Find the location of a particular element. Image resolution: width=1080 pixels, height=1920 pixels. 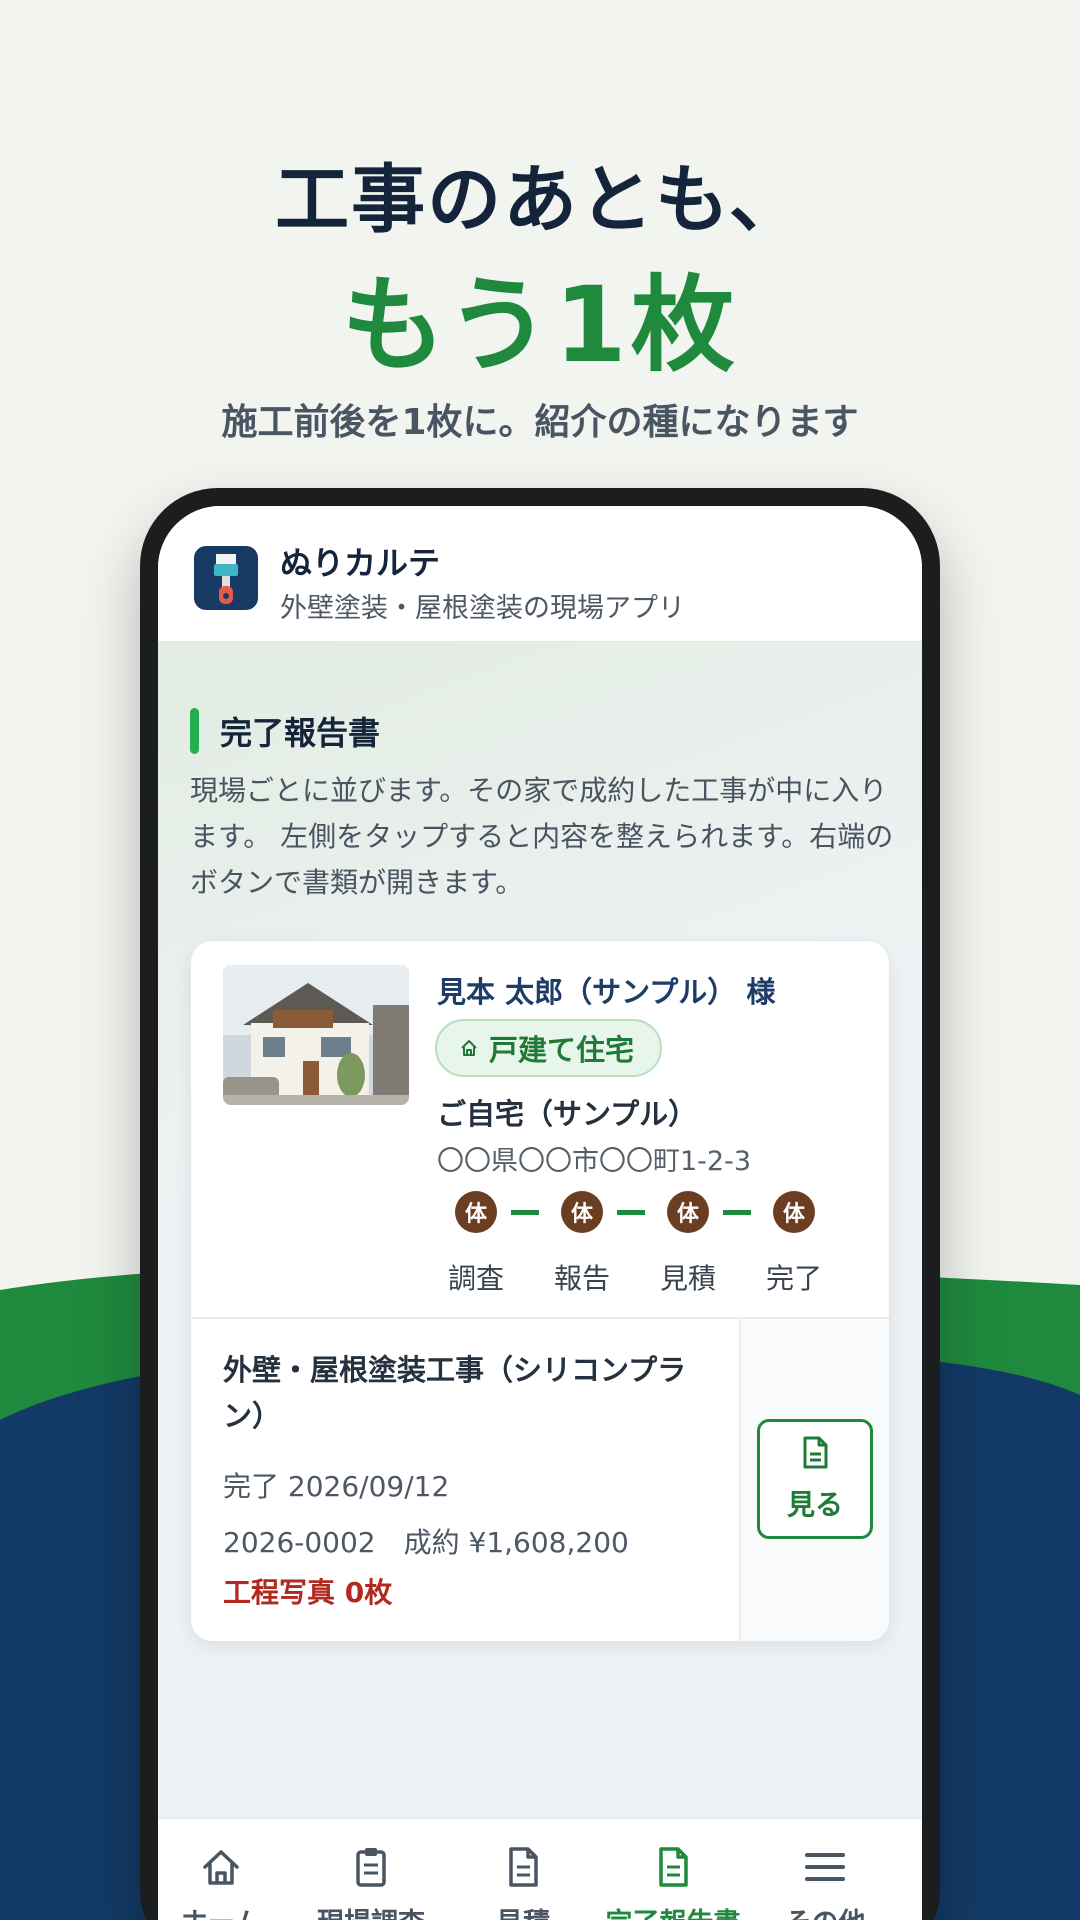

view-report-button: 見る is located at coordinates (815, 1479).